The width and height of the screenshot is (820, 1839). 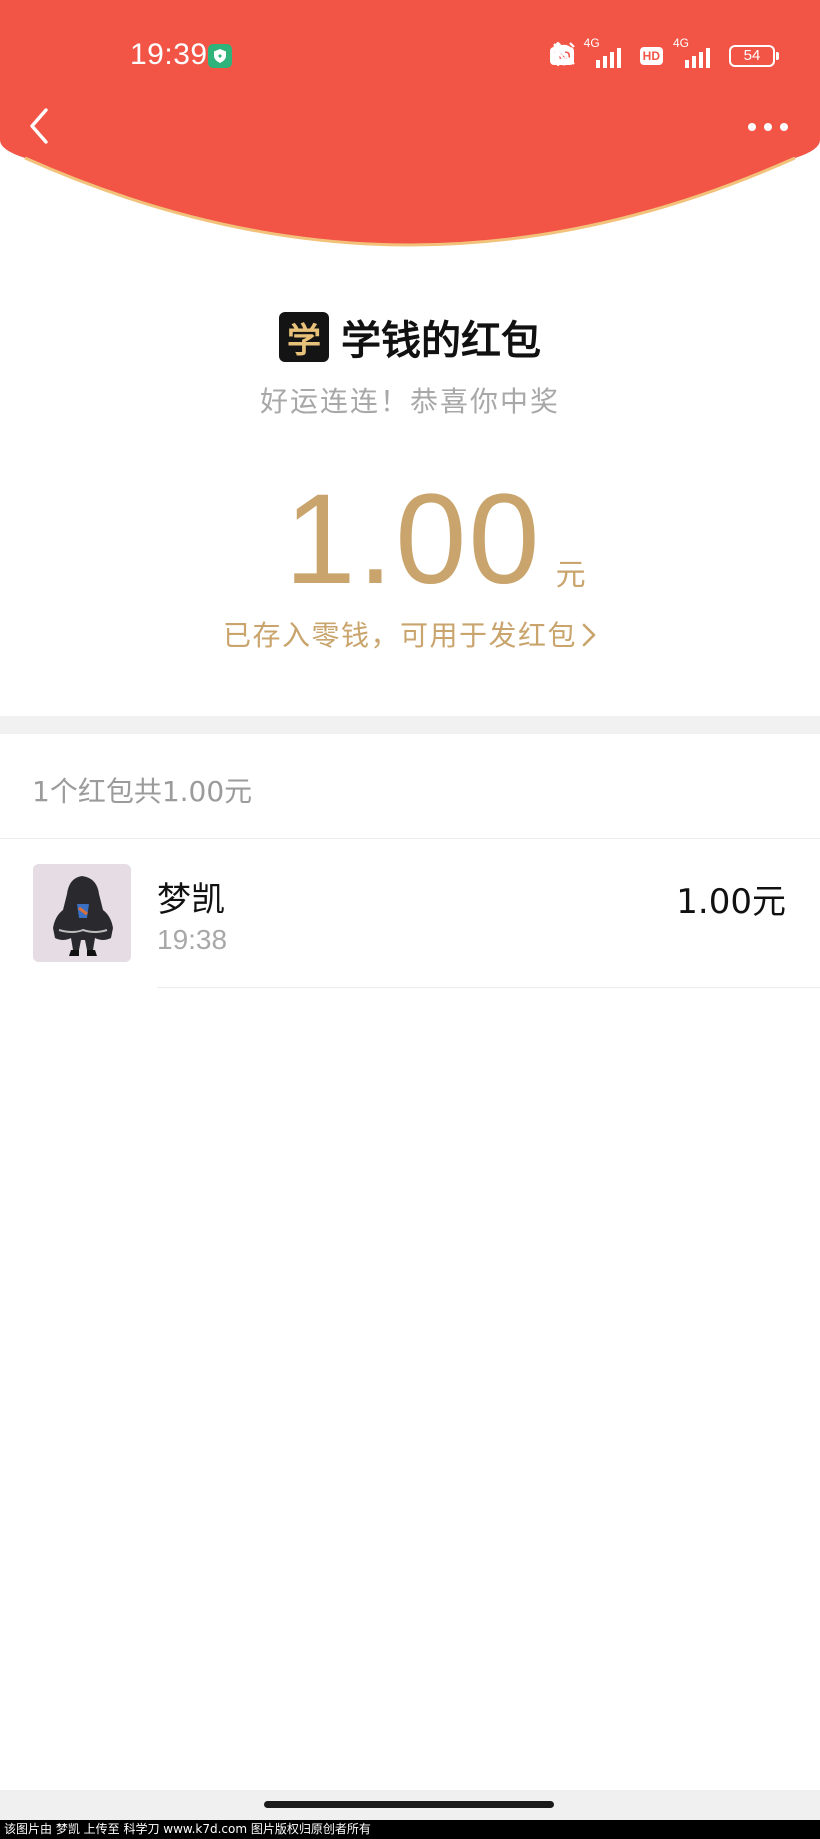 What do you see at coordinates (169, 54) in the screenshot?
I see `status-time: 19:39` at bounding box center [169, 54].